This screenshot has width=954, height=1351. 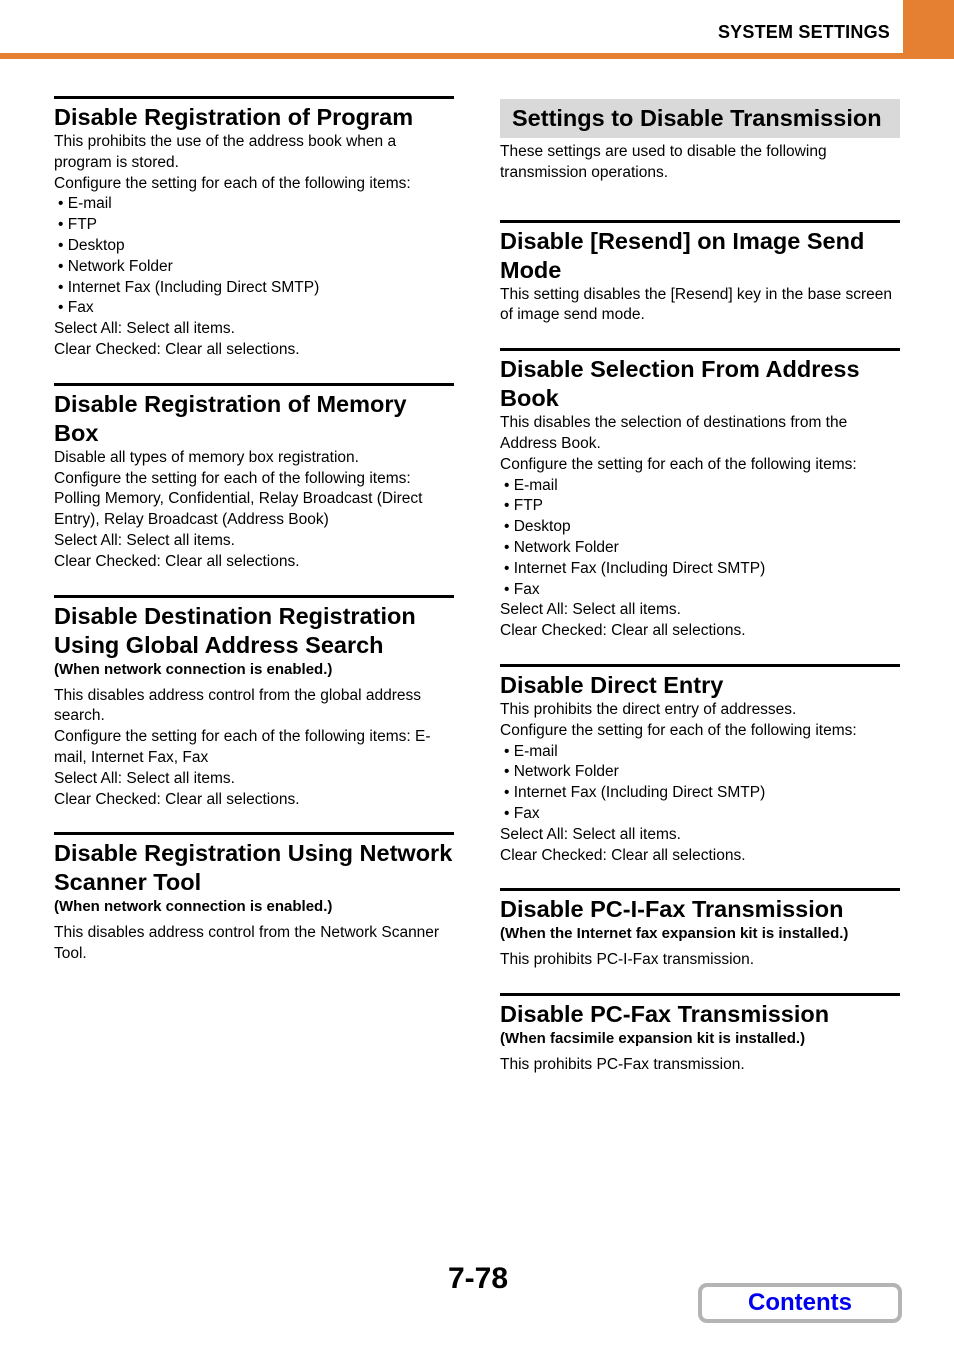 I want to click on section-title: Disable PC-Fax Transmission, so click(x=700, y=1011).